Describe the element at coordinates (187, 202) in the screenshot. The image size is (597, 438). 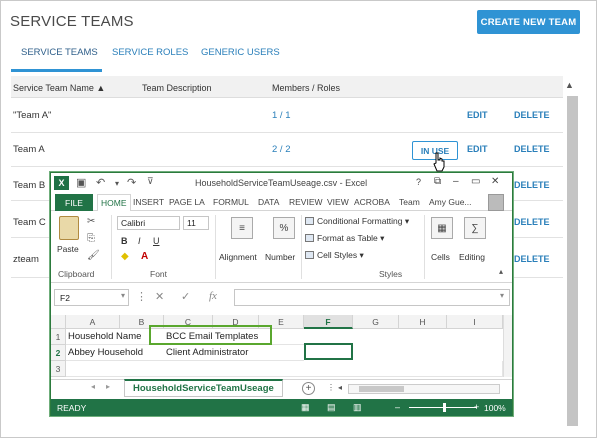
I see `tab-page-layout: PAGE LA` at that location.